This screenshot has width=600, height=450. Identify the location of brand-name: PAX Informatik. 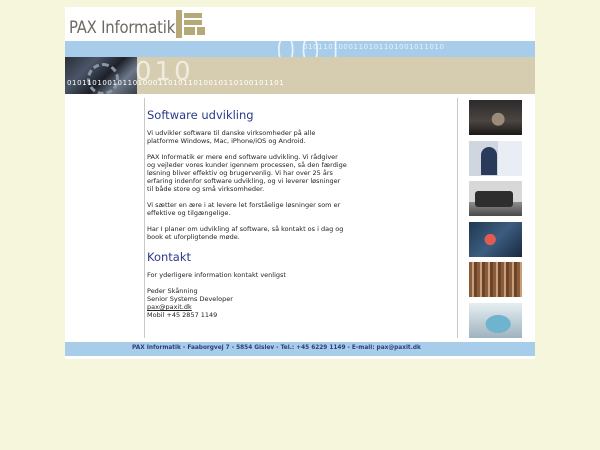
(122, 27).